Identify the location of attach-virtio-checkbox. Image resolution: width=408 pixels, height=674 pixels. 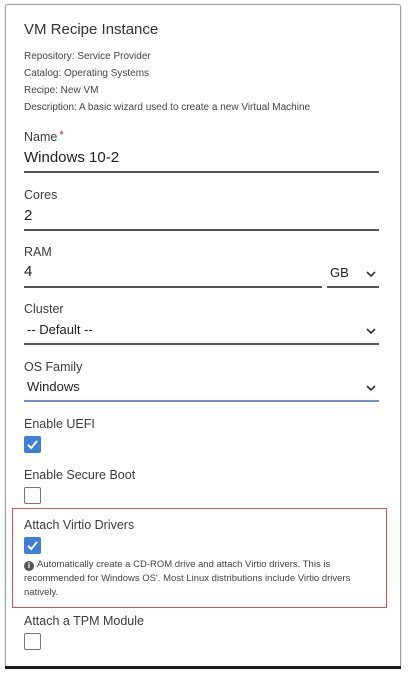
(32, 545).